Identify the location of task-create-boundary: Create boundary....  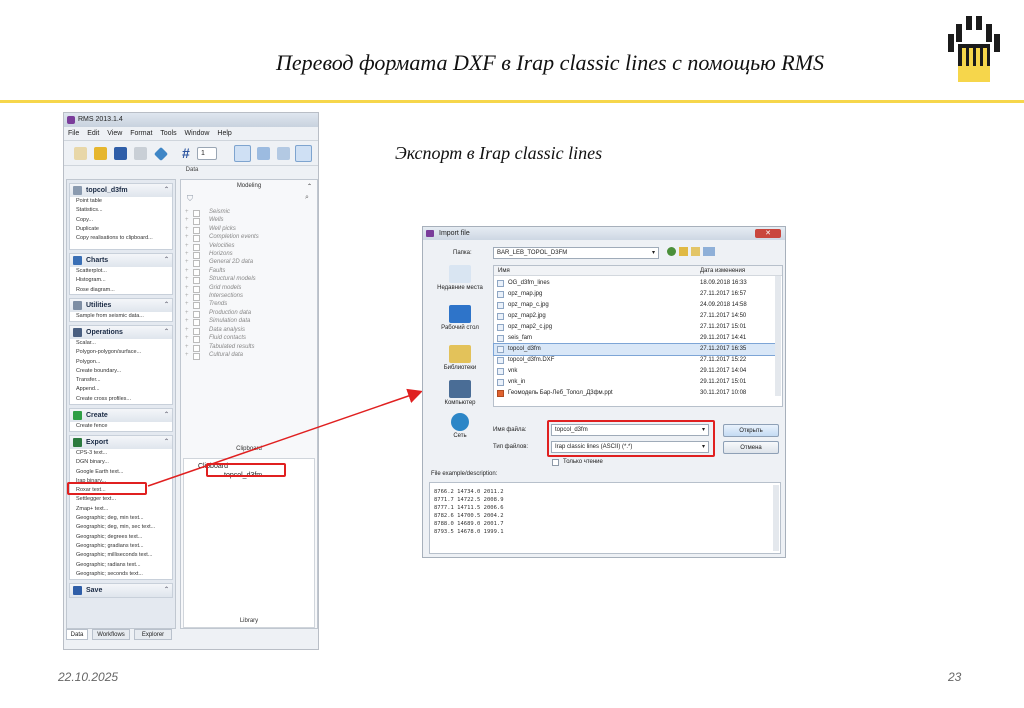
(121, 371).